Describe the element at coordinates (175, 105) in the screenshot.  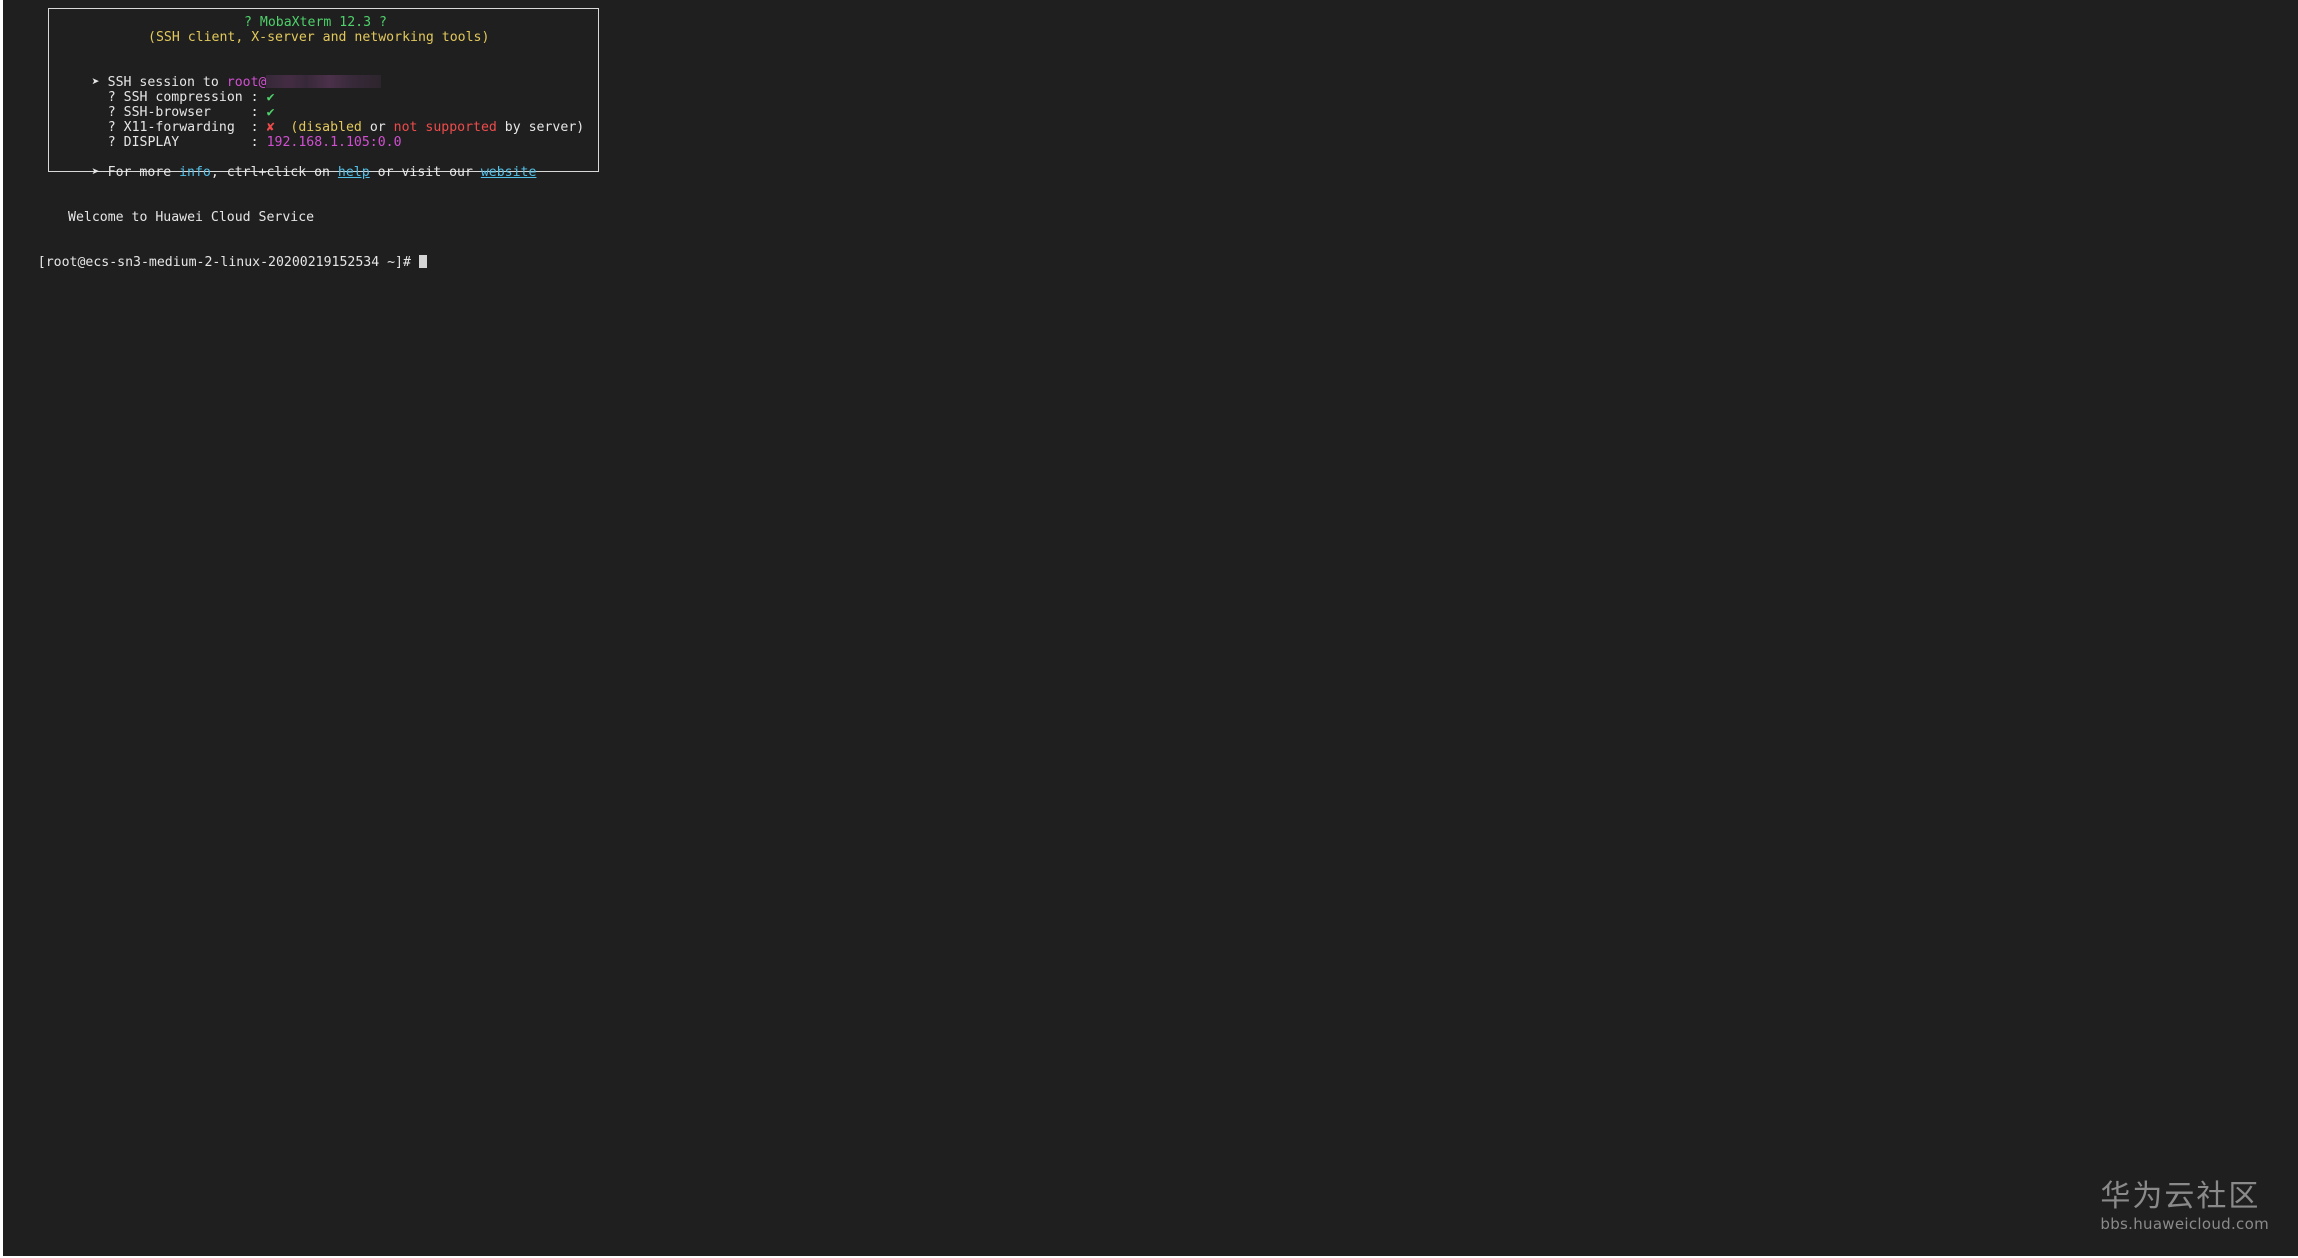
I see `ssh-browser-line: ? SSH-browser : ✔` at that location.